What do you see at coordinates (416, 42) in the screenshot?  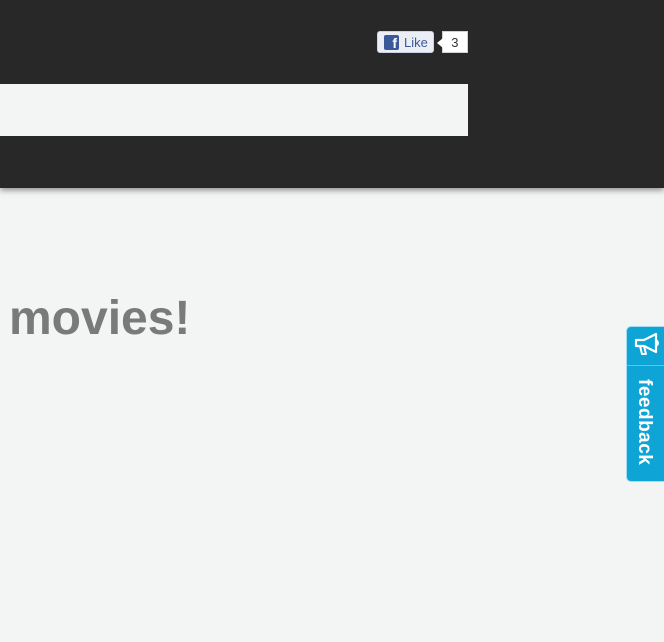 I see `facebook-like-label: Like` at bounding box center [416, 42].